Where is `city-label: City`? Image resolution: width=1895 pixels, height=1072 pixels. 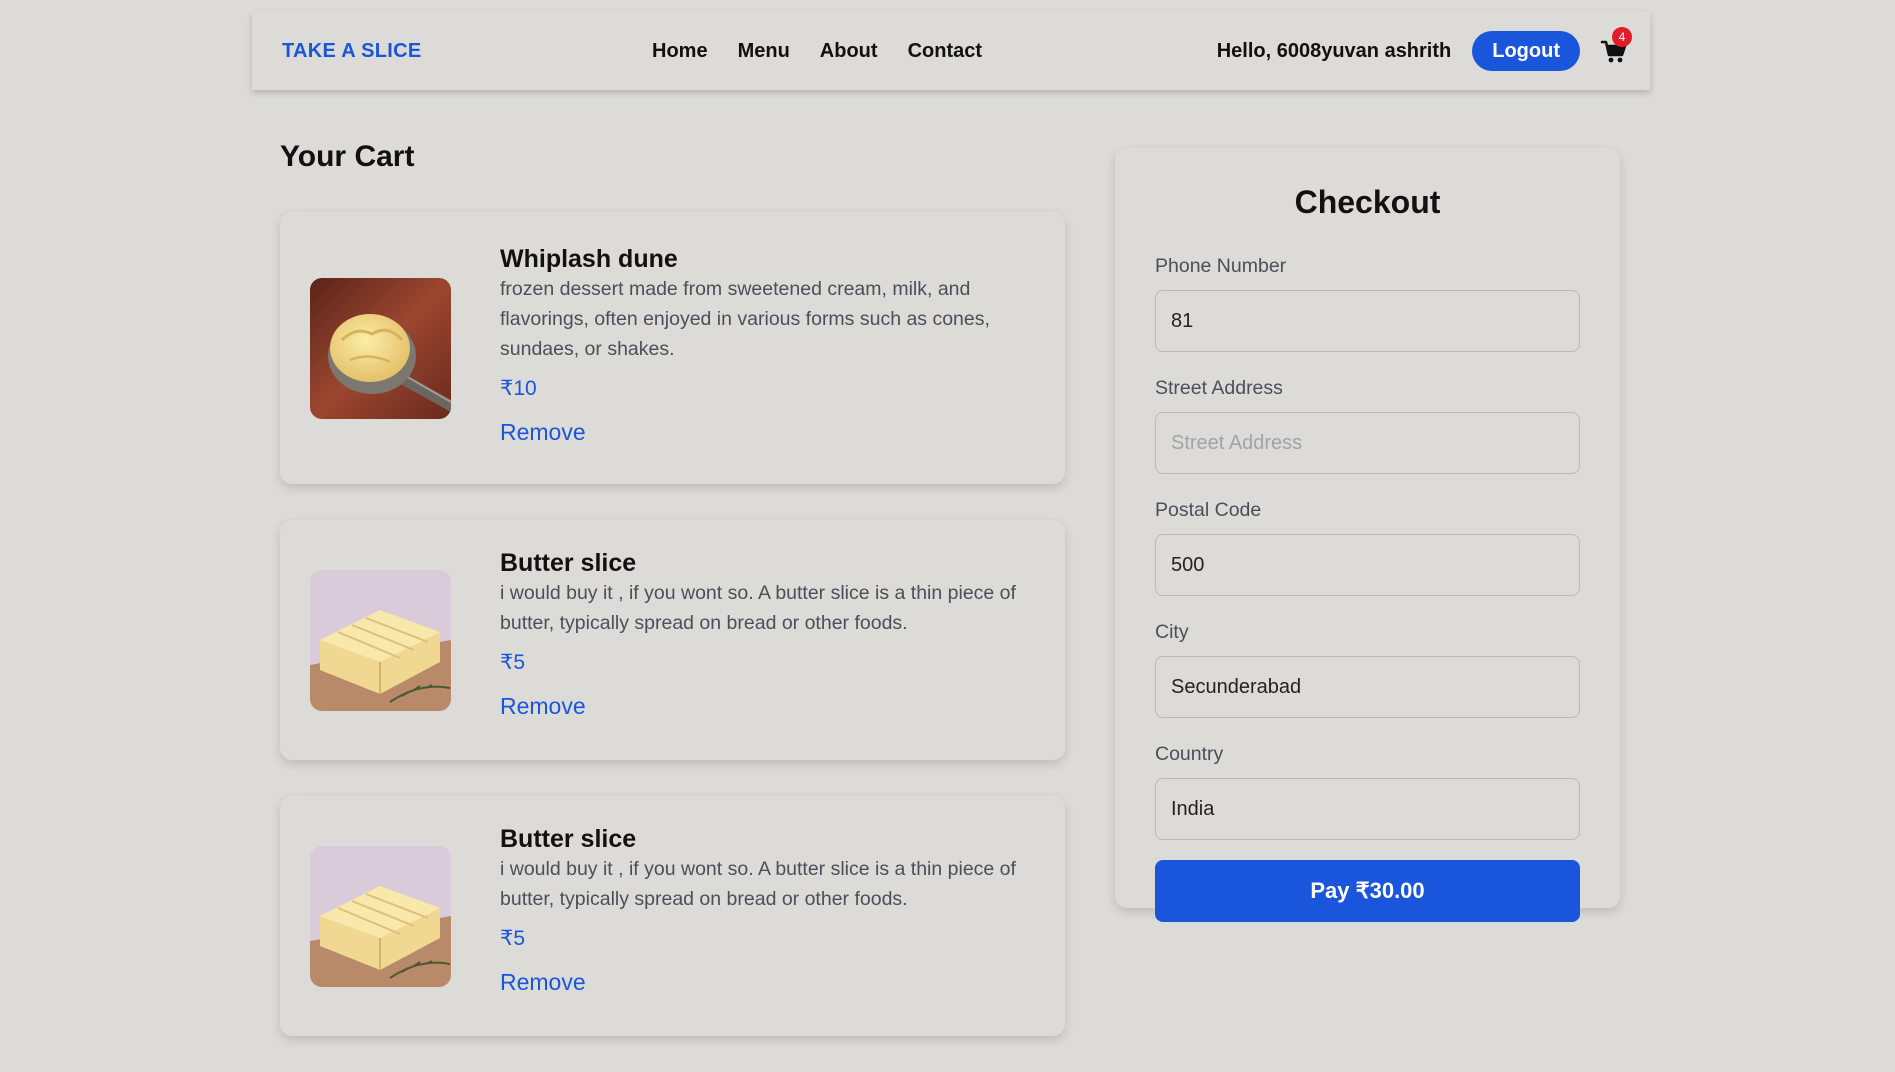
city-label: City is located at coordinates (1172, 632).